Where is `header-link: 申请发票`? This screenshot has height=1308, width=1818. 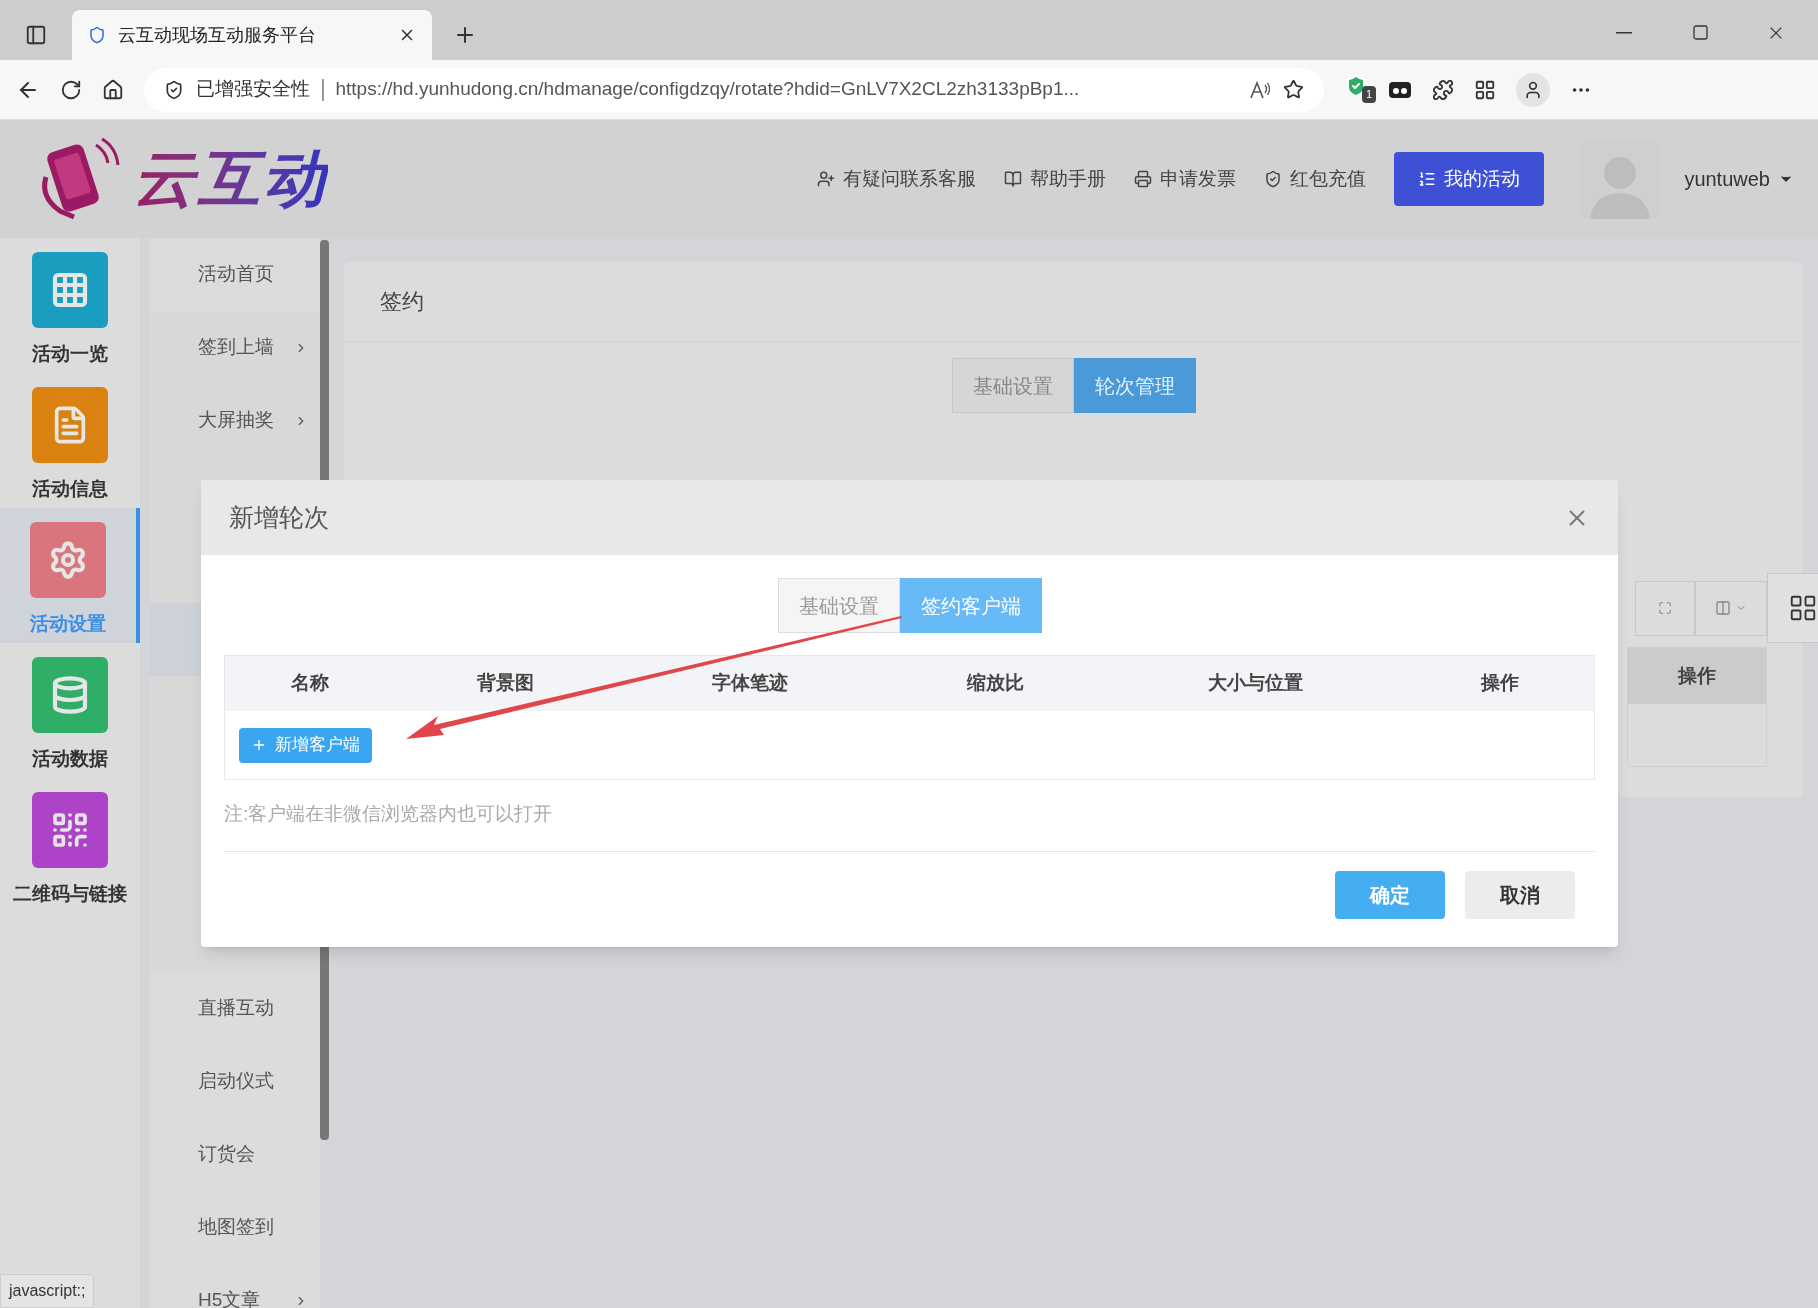 header-link: 申请发票 is located at coordinates (1185, 179).